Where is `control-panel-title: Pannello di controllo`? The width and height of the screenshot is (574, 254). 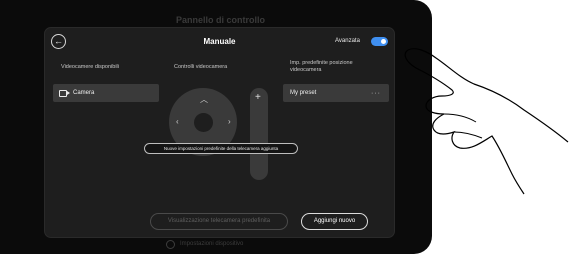 control-panel-title: Pannello di controllo is located at coordinates (221, 20).